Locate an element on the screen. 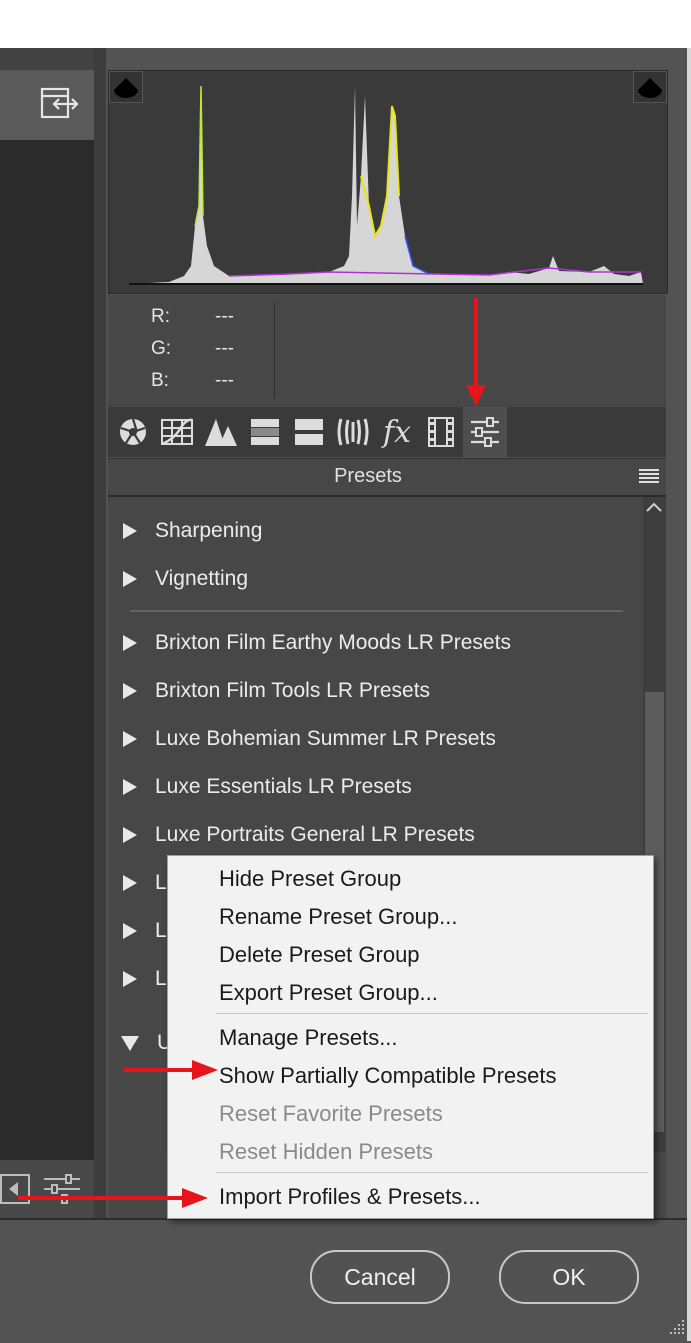  annotation-arrow-down is located at coordinates (476, 352).